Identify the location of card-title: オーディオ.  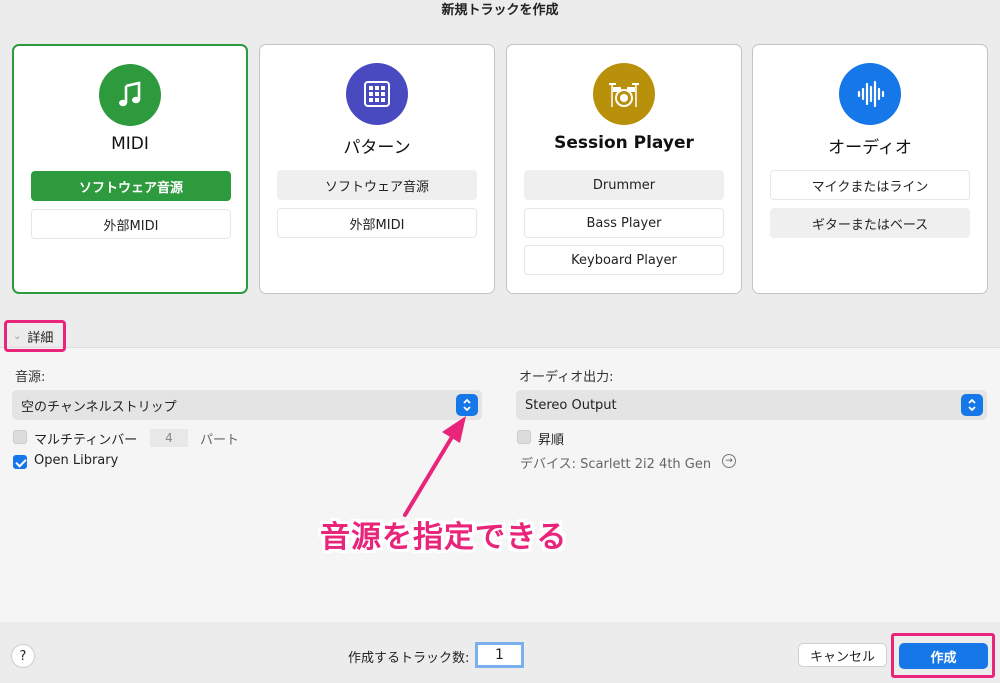
(870, 148).